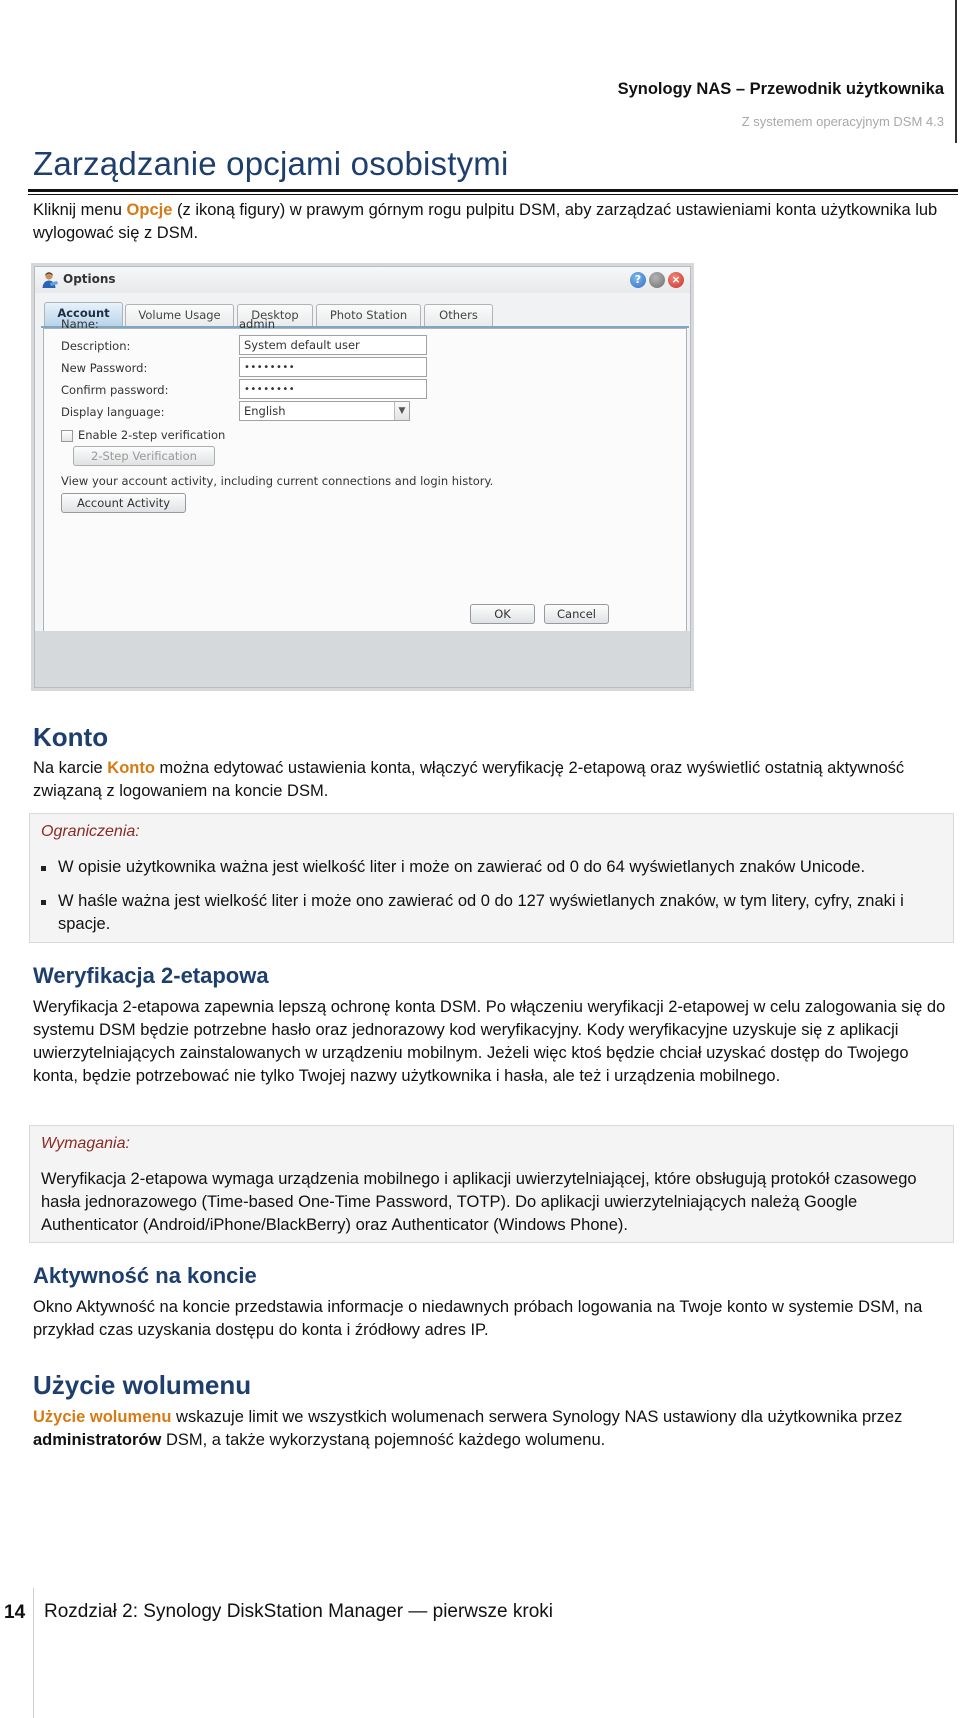 This screenshot has height=1718, width=960. I want to click on description-label: Description:, so click(96, 346).